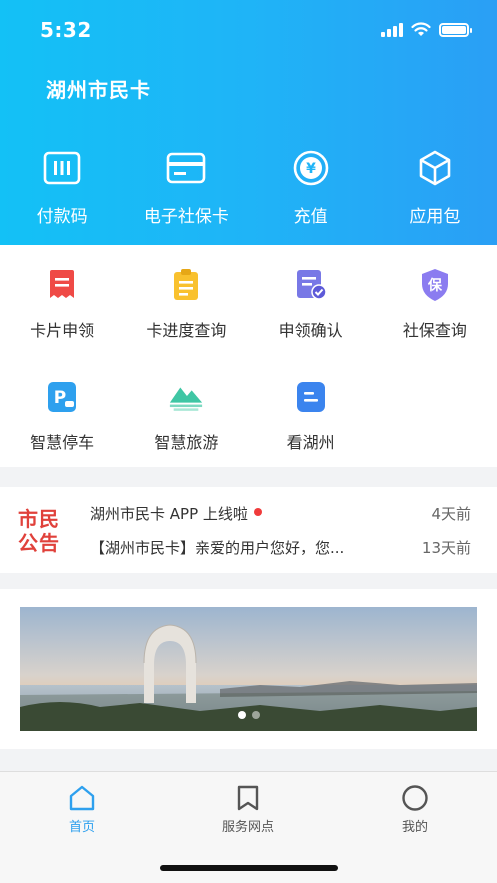  I want to click on e-social-card-button: 电子社保卡, so click(186, 187).